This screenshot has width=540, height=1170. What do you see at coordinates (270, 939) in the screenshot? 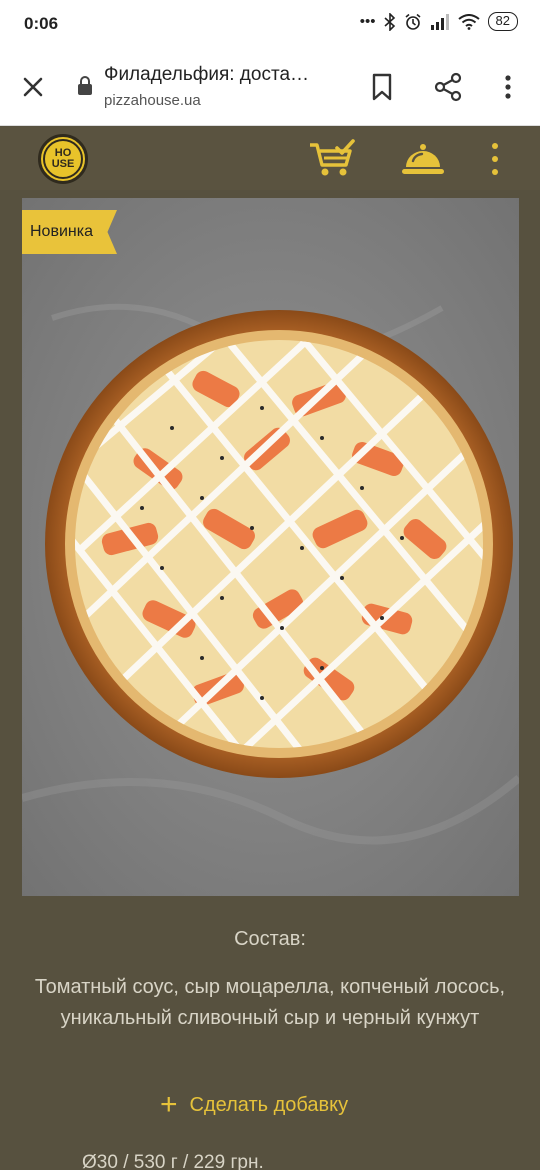
I see `composition-title: Состав:` at bounding box center [270, 939].